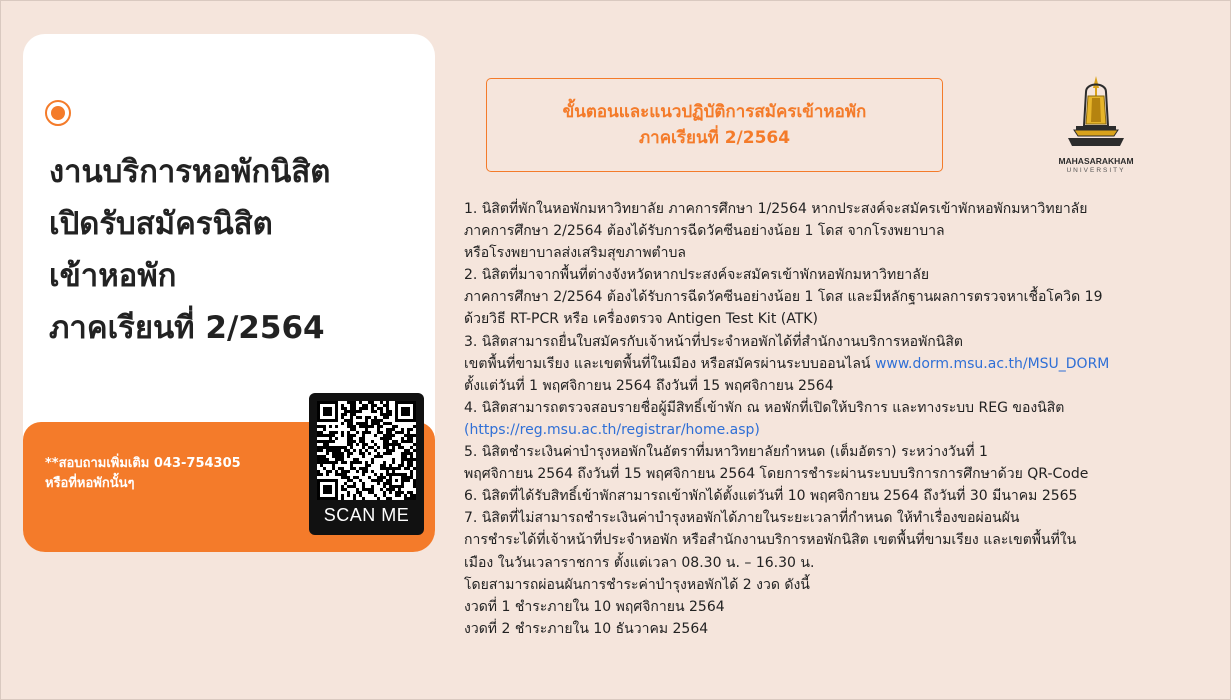 This screenshot has height=700, width=1231. What do you see at coordinates (190, 172) in the screenshot?
I see `headline-line: งานบริการหอพักนิสิต` at bounding box center [190, 172].